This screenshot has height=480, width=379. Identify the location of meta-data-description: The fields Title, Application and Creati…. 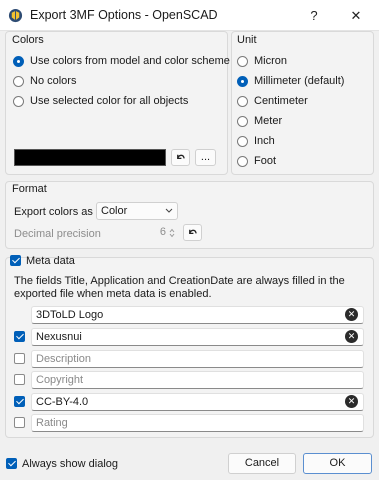
(179, 287).